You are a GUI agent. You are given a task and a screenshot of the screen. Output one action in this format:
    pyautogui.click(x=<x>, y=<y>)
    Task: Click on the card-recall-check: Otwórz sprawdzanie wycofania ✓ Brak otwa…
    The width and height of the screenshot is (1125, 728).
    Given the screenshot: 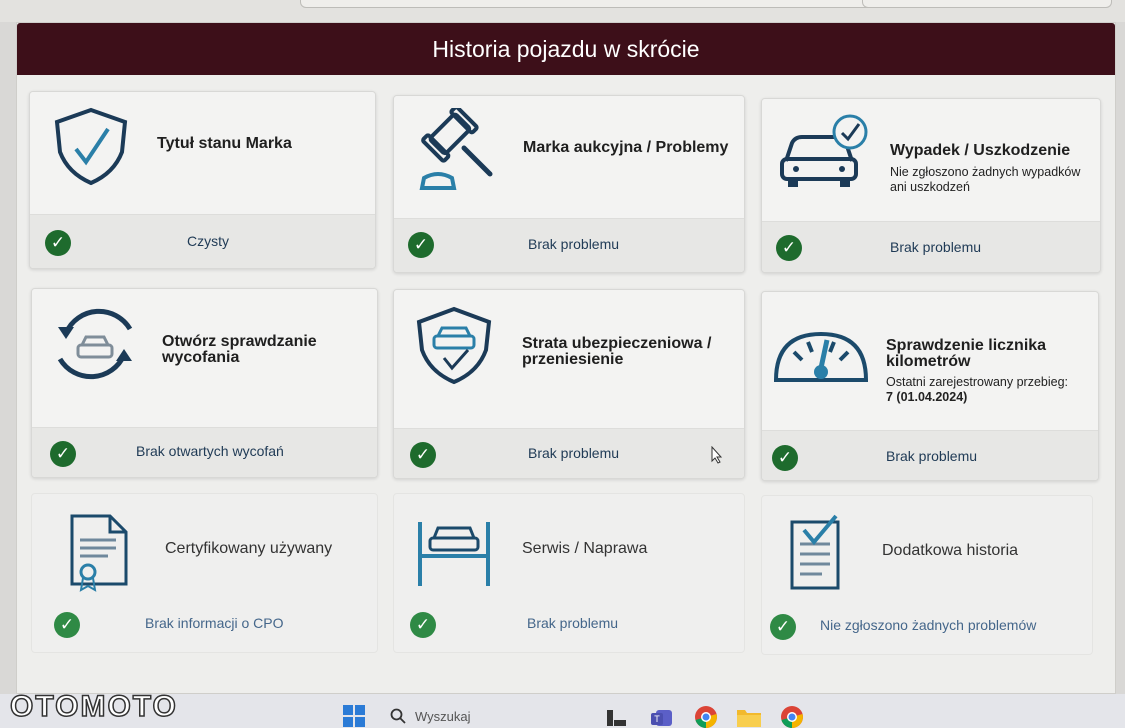 What is the action you would take?
    pyautogui.click(x=204, y=383)
    